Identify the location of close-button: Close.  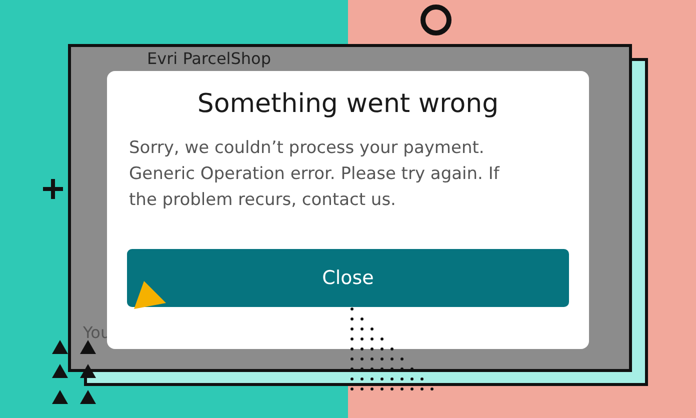
(348, 278).